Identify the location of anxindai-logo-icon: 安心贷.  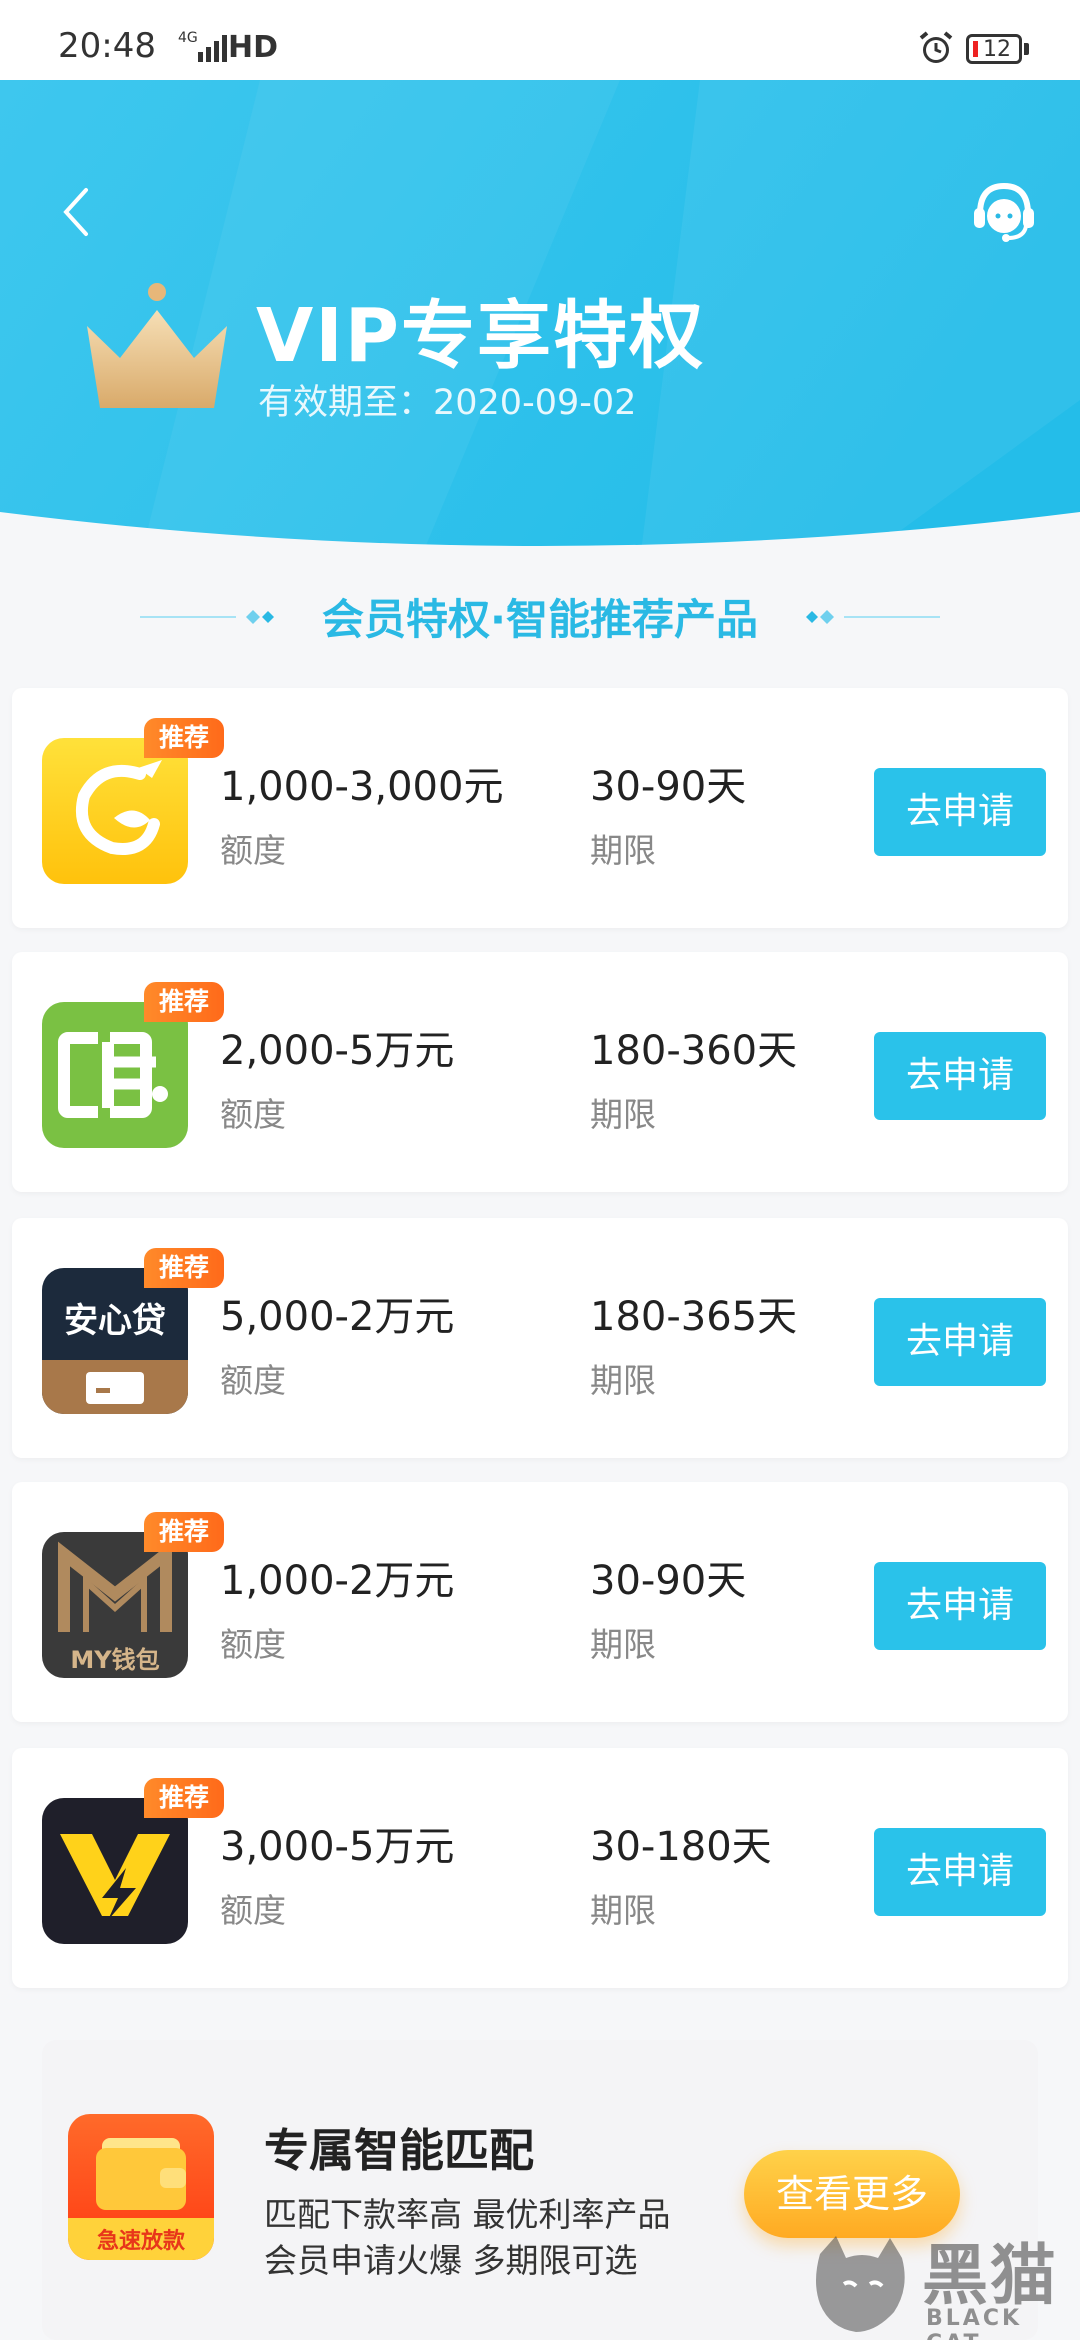
(115, 1341).